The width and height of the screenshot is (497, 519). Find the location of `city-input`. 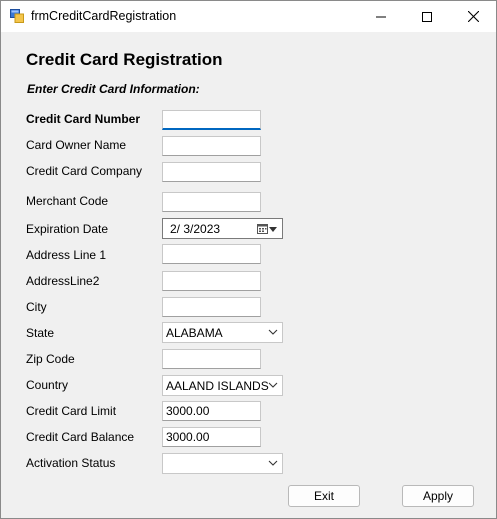

city-input is located at coordinates (211, 307).